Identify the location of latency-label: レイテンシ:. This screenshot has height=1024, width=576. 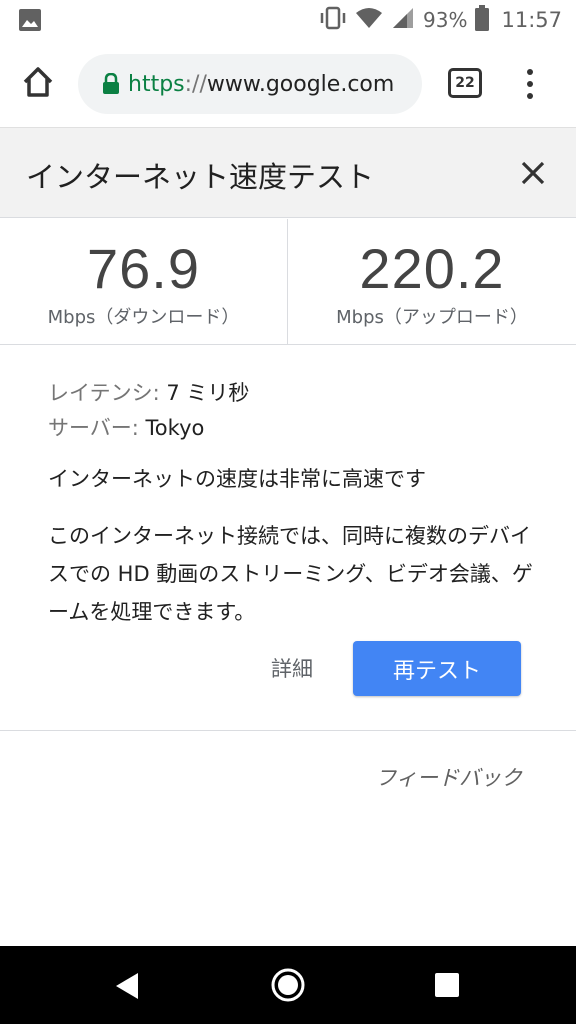
(107, 393).